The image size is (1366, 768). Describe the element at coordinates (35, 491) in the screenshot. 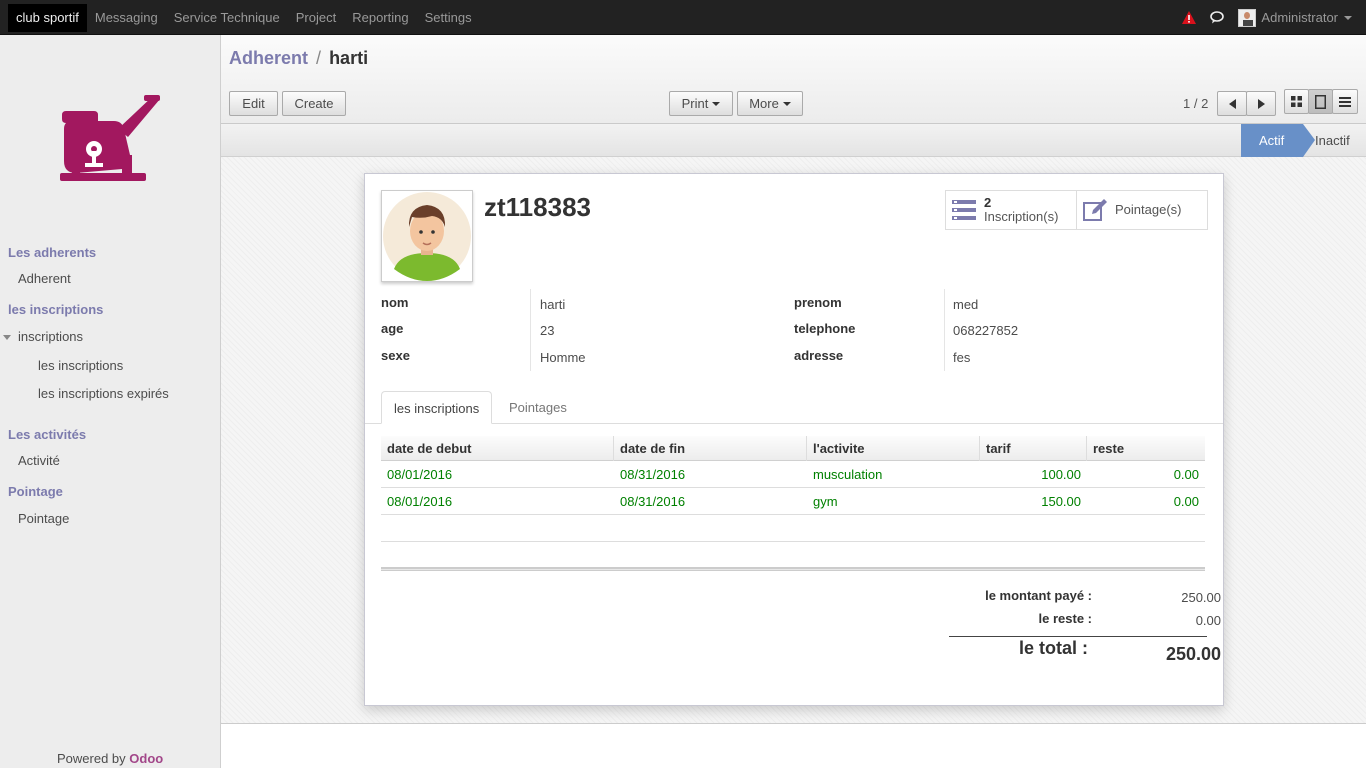

I see `sidebar-section-pointage: Pointage` at that location.